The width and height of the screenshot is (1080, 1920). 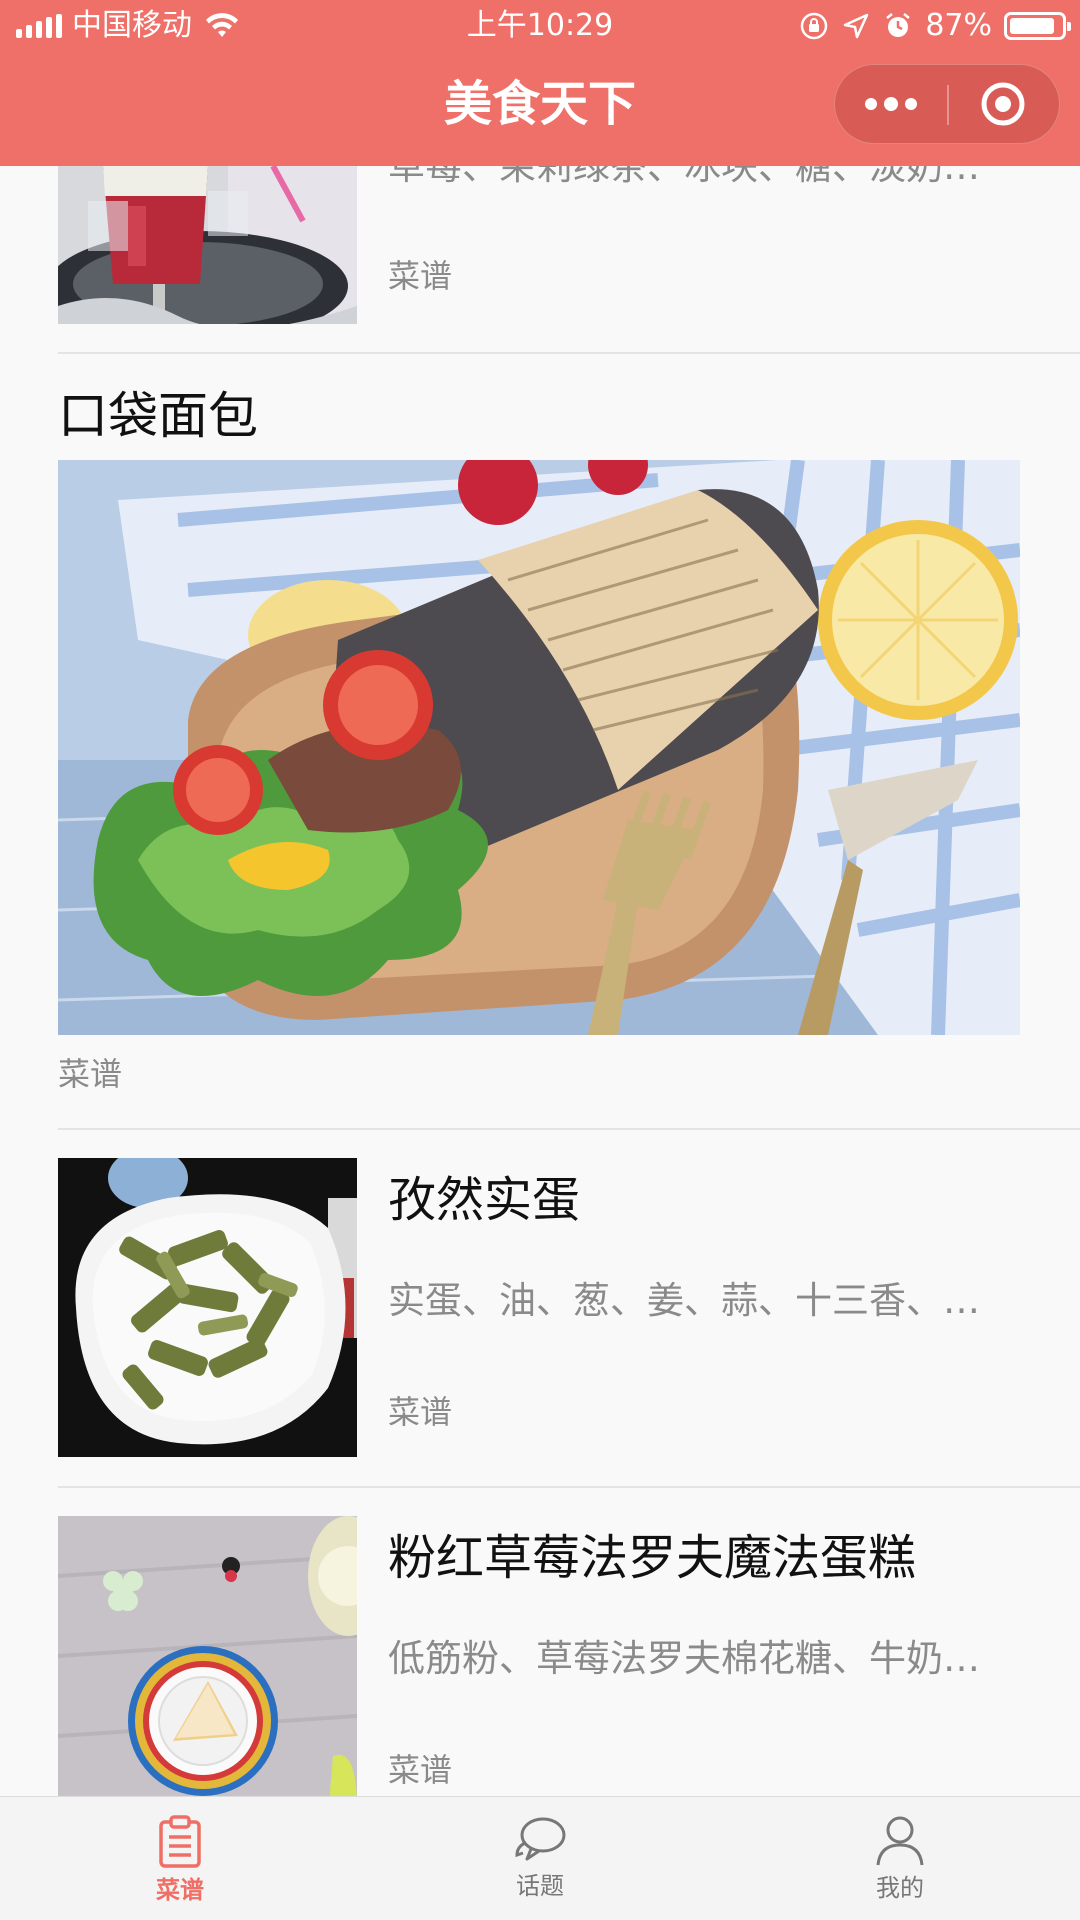 I want to click on tab-topics: 话题, so click(x=540, y=1858).